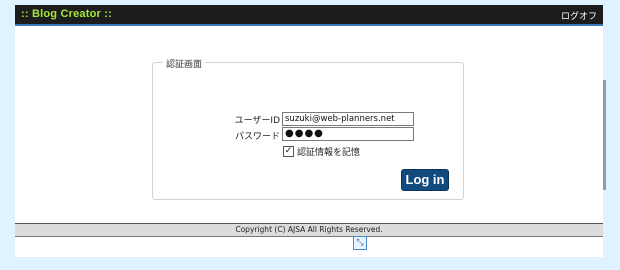 The height and width of the screenshot is (270, 620). What do you see at coordinates (579, 15) in the screenshot?
I see `logout-link: ログオフ` at bounding box center [579, 15].